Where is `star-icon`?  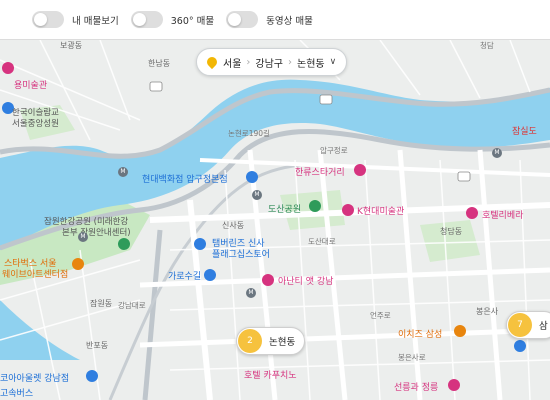 star-icon is located at coordinates (360, 170).